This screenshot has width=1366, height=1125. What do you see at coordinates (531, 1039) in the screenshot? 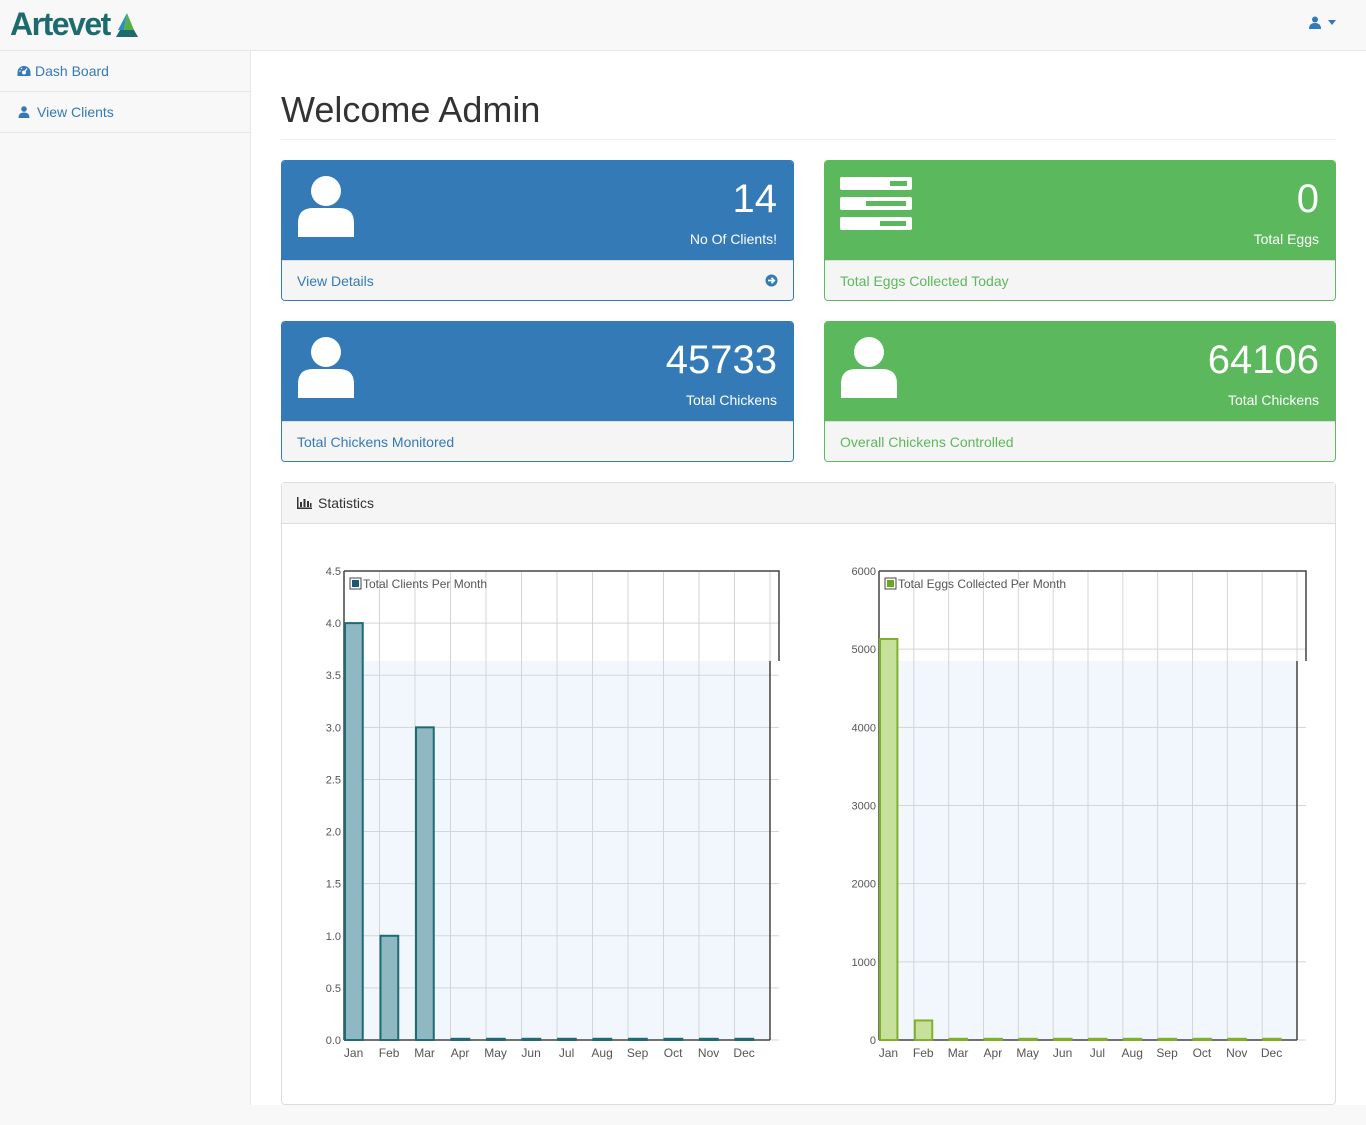
I see `clients-bar-jun` at bounding box center [531, 1039].